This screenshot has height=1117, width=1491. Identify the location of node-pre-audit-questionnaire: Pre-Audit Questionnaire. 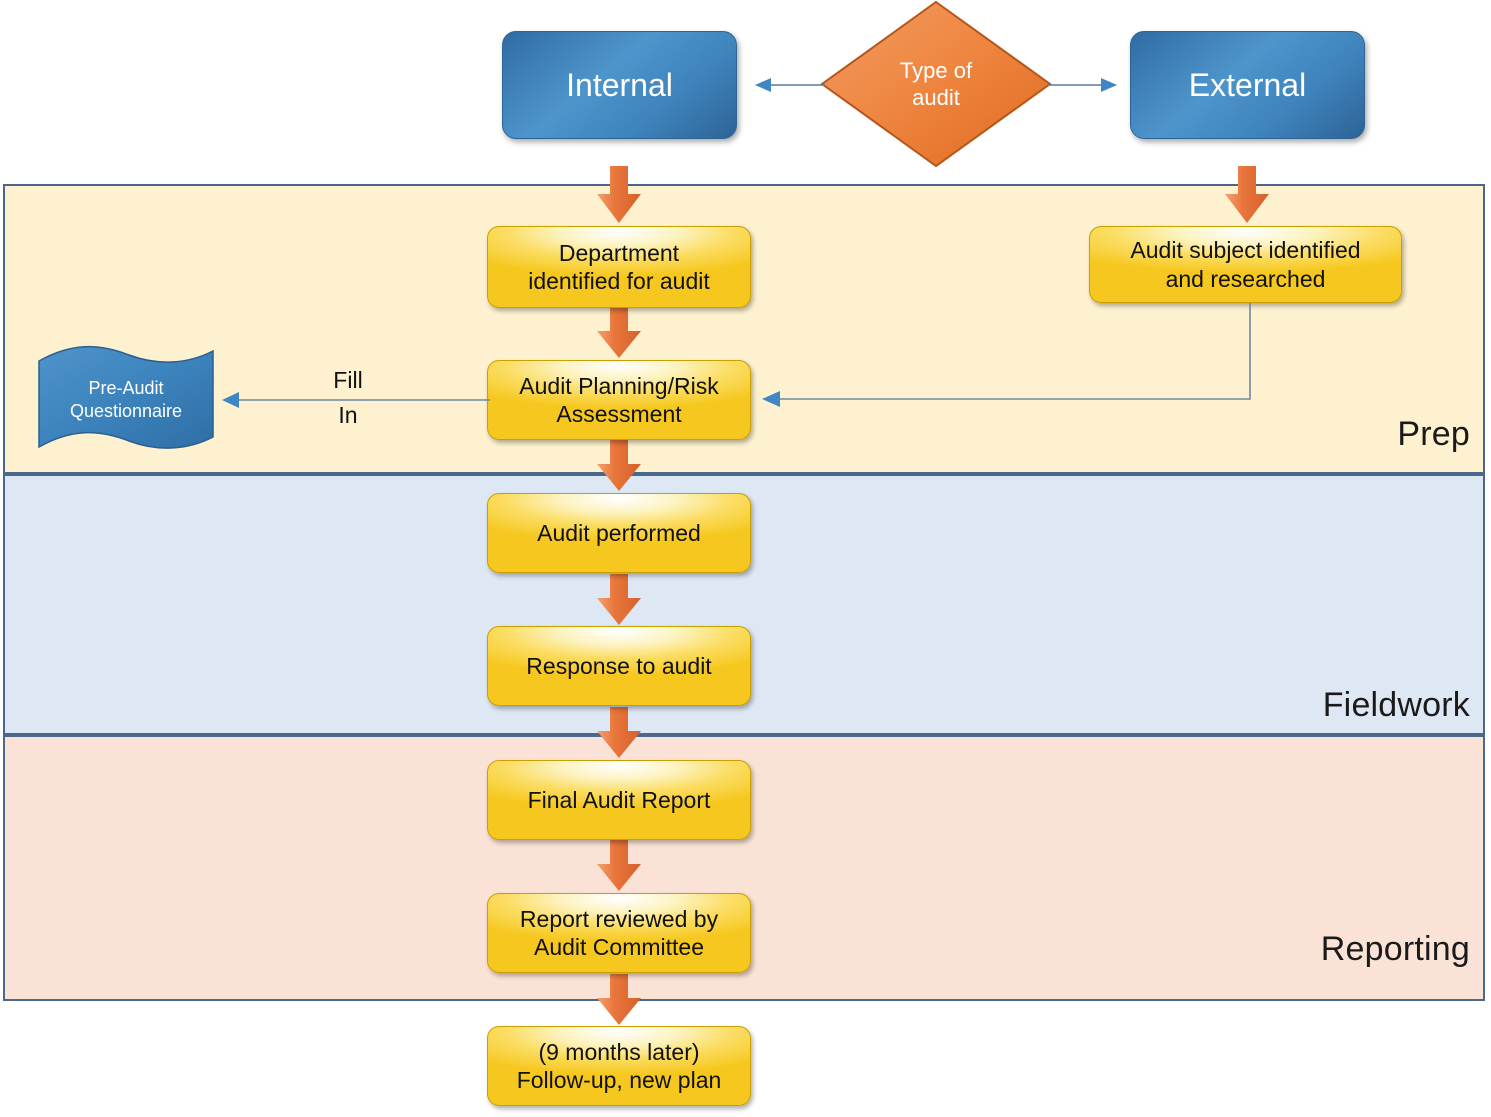
(126, 400).